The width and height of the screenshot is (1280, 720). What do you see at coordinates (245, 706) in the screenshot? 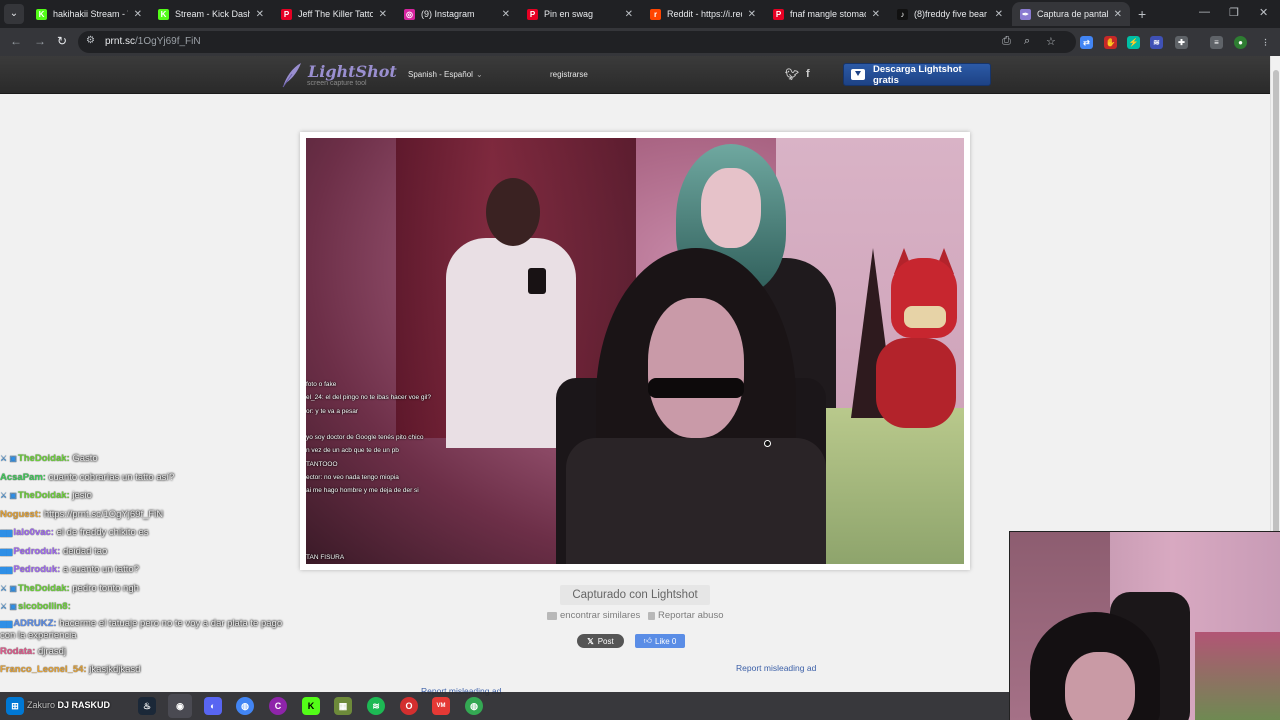
I see `chrome-icon: ◍` at bounding box center [245, 706].